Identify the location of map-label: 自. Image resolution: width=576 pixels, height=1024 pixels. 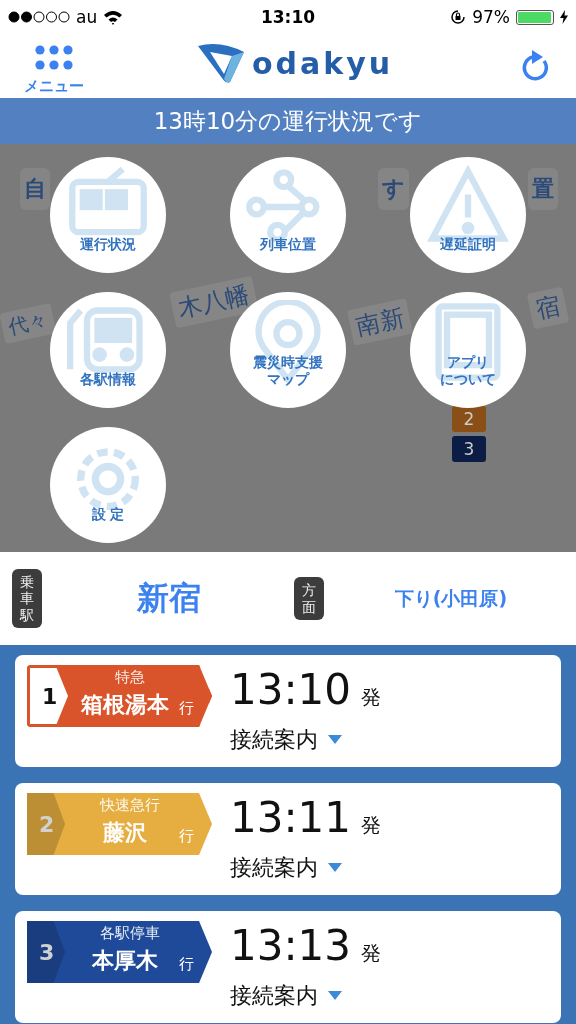
(35, 189).